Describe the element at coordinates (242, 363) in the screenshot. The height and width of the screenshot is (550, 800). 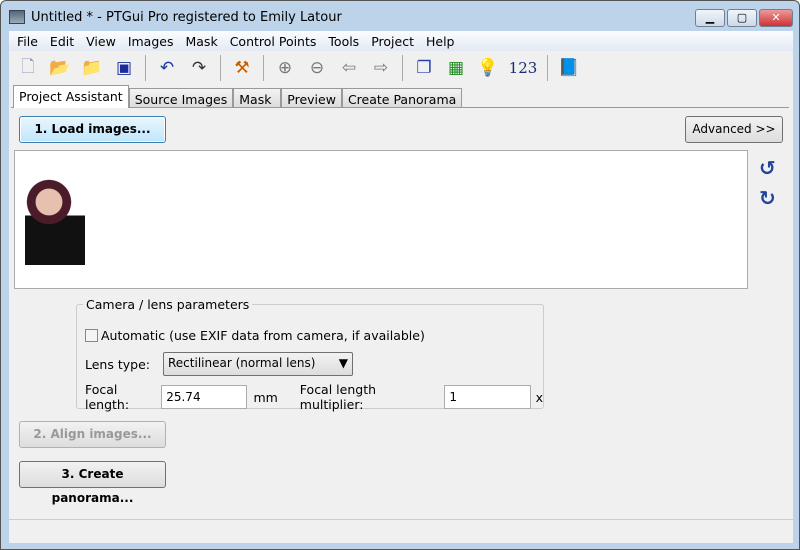
I see `lens-type-value: Rectilinear (normal lens)` at that location.